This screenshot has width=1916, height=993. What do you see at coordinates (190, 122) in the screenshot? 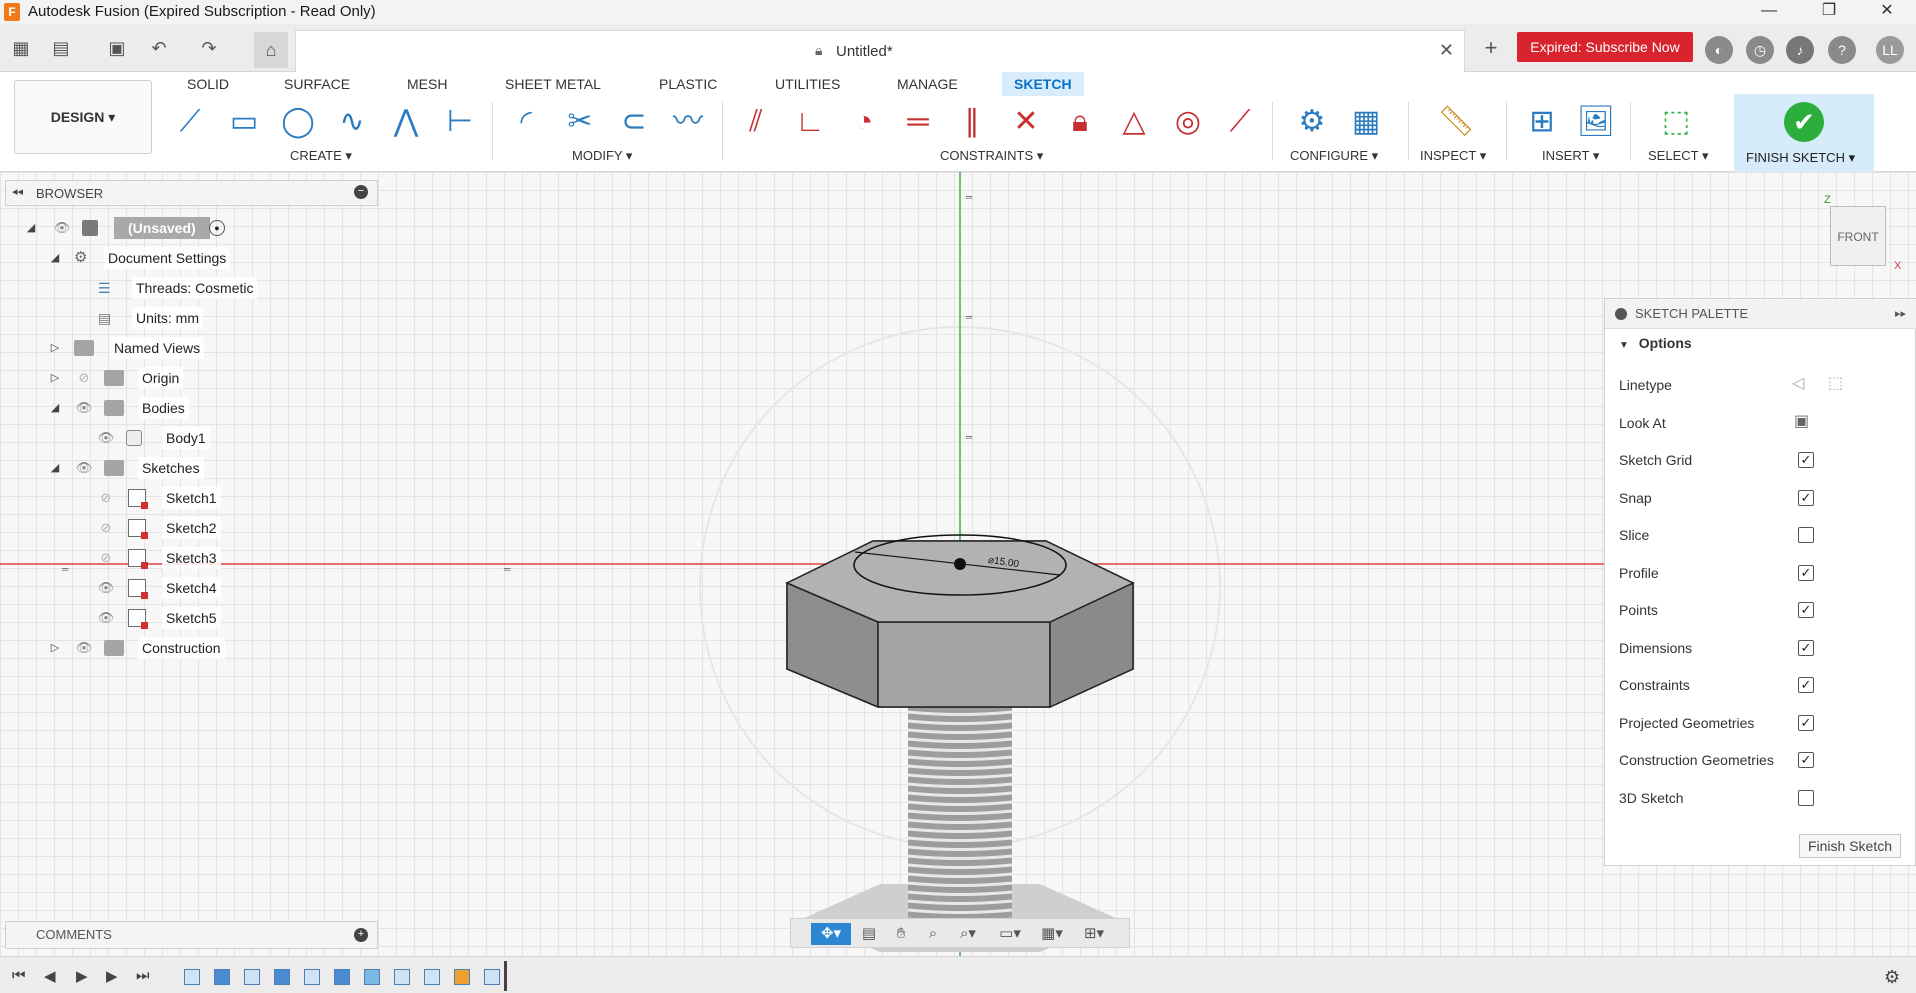
I see `line-tool-icon: ⟋` at bounding box center [190, 122].